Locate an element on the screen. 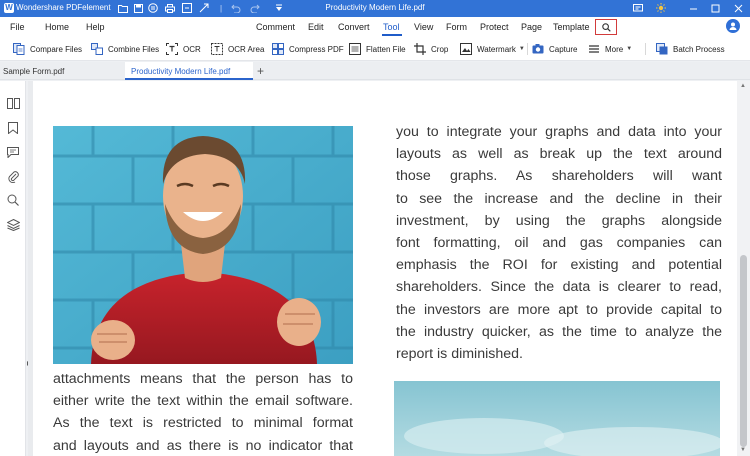 The height and width of the screenshot is (456, 750). attachment-icon is located at coordinates (13, 177).